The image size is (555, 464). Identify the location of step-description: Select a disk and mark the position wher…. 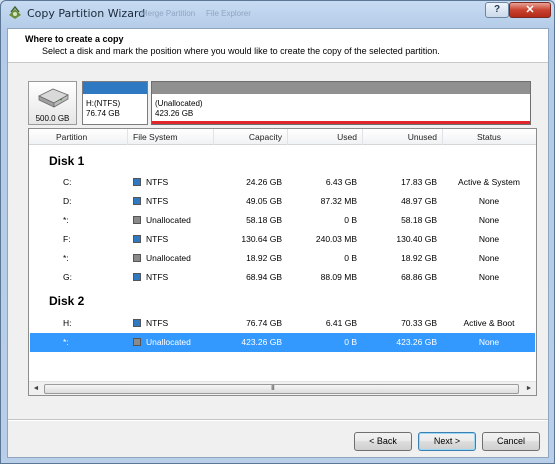
(241, 51).